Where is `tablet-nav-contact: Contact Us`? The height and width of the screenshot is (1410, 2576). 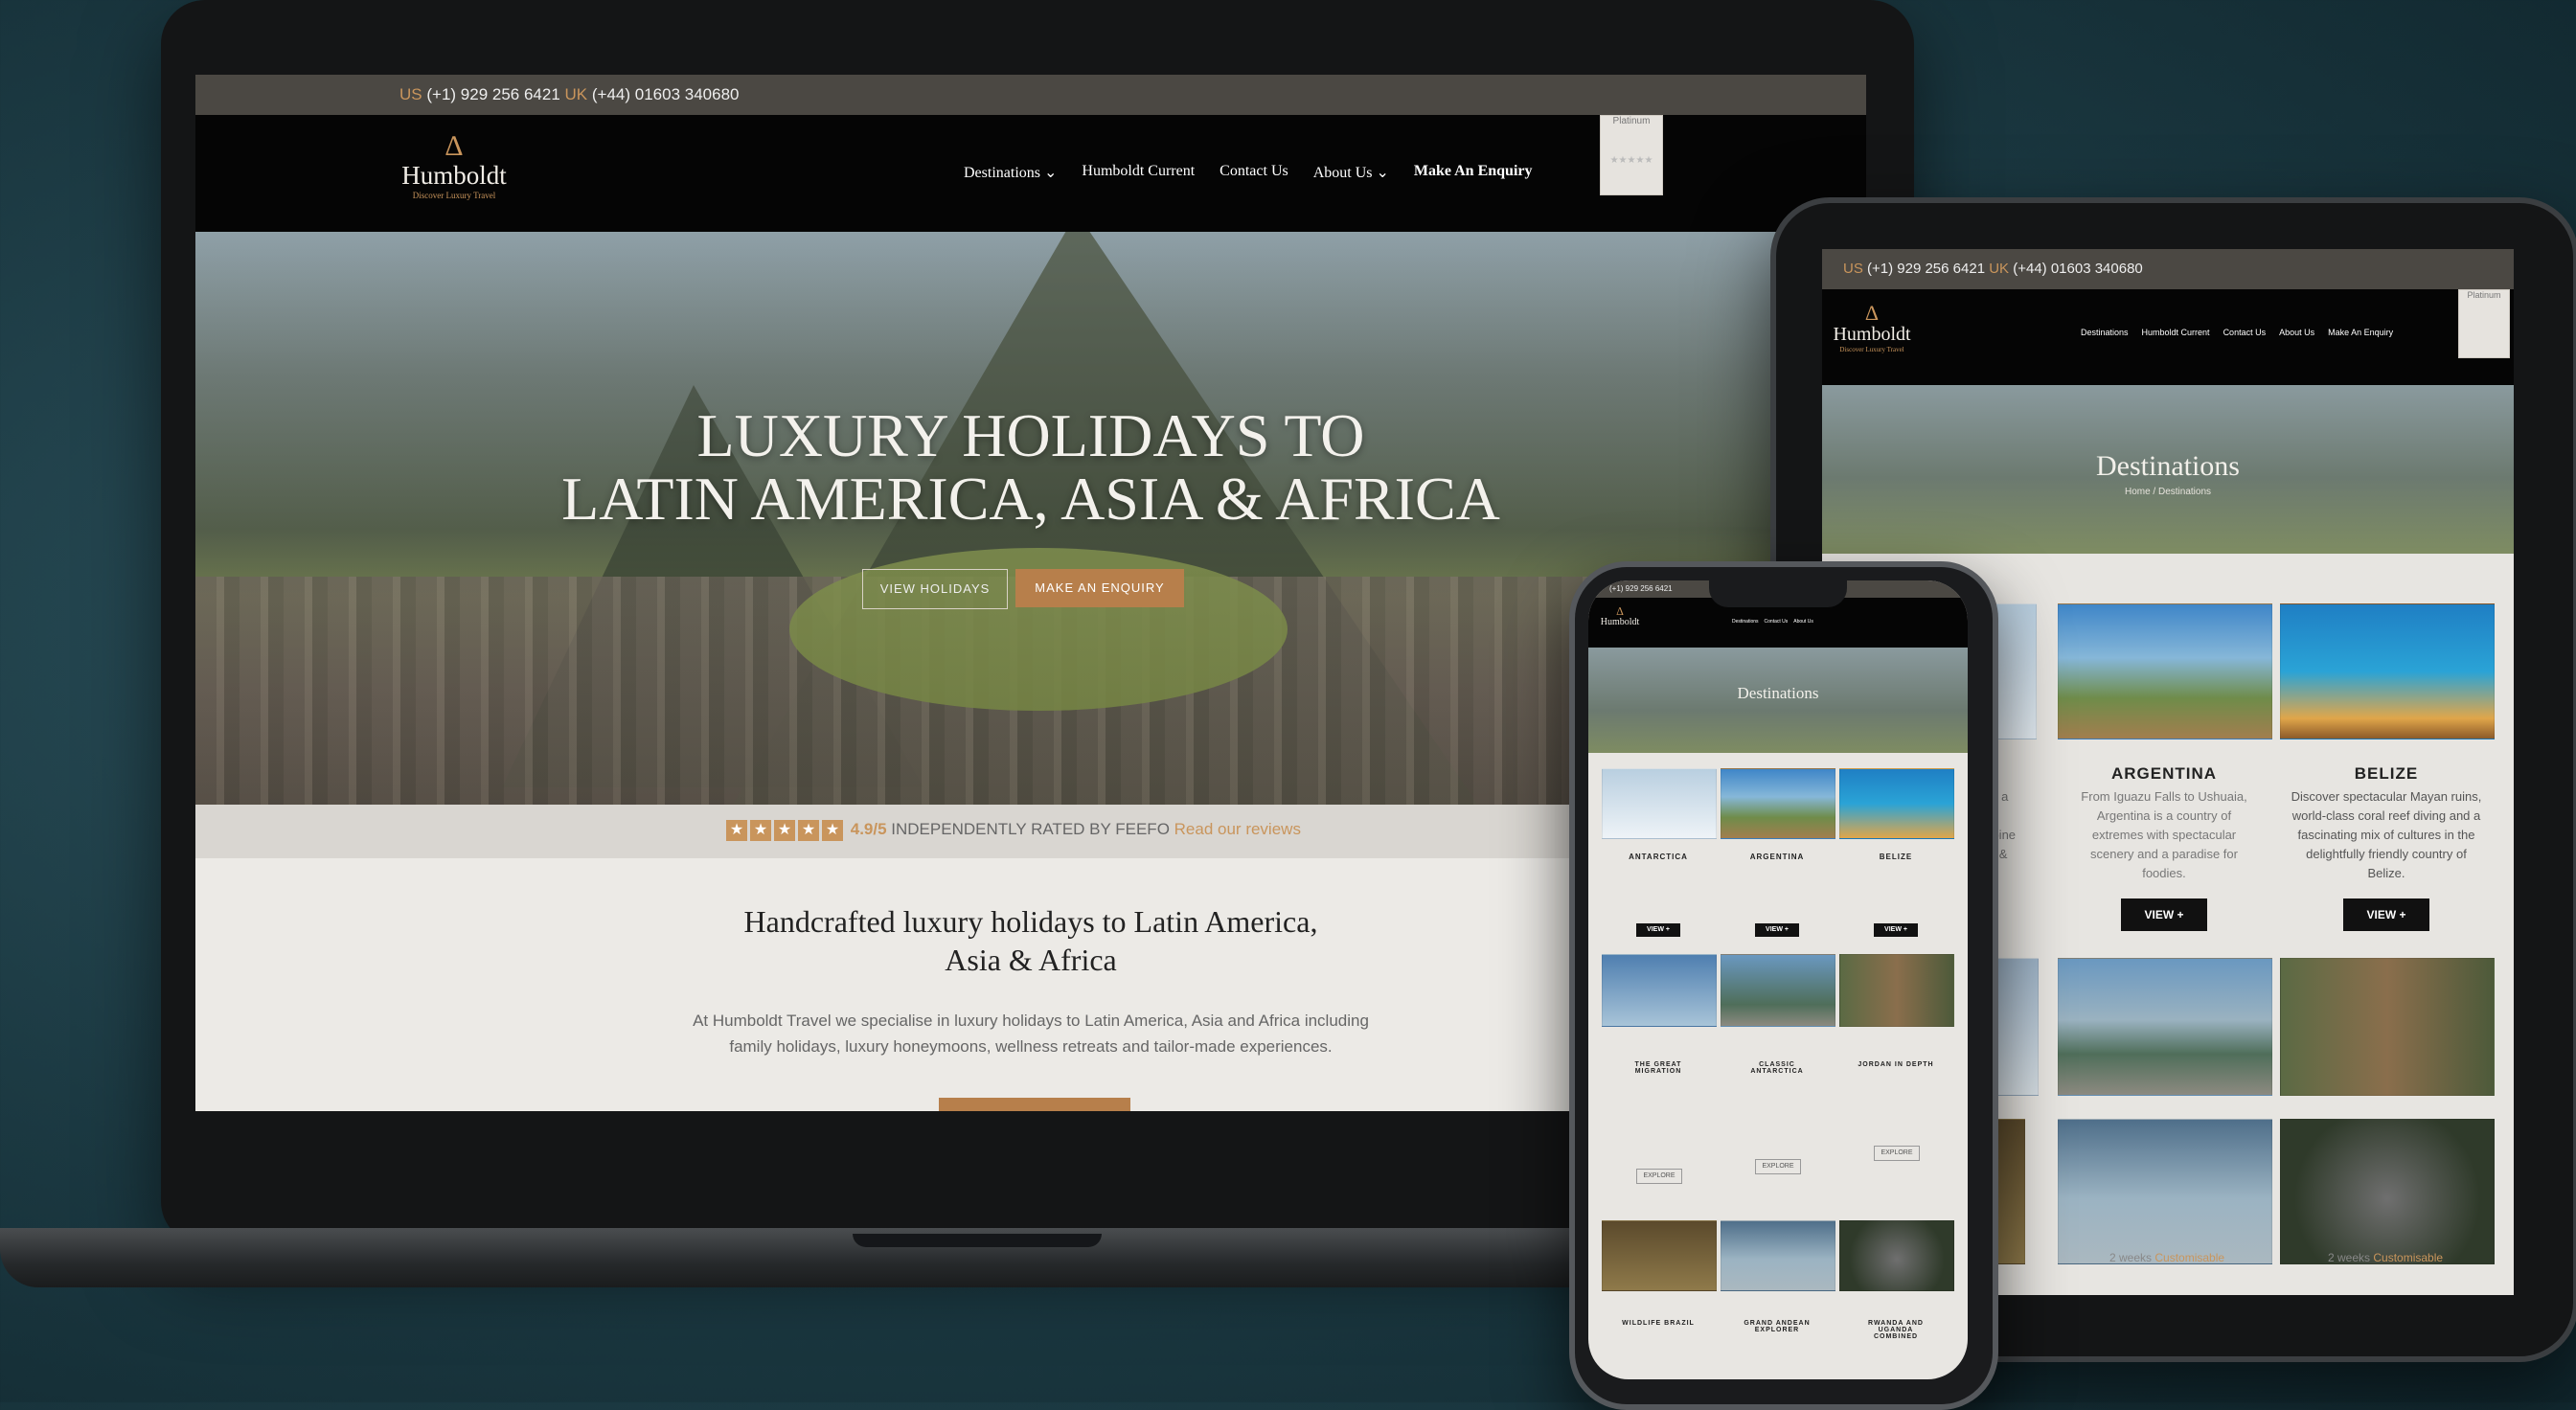
tablet-nav-contact: Contact Us is located at coordinates (2245, 332).